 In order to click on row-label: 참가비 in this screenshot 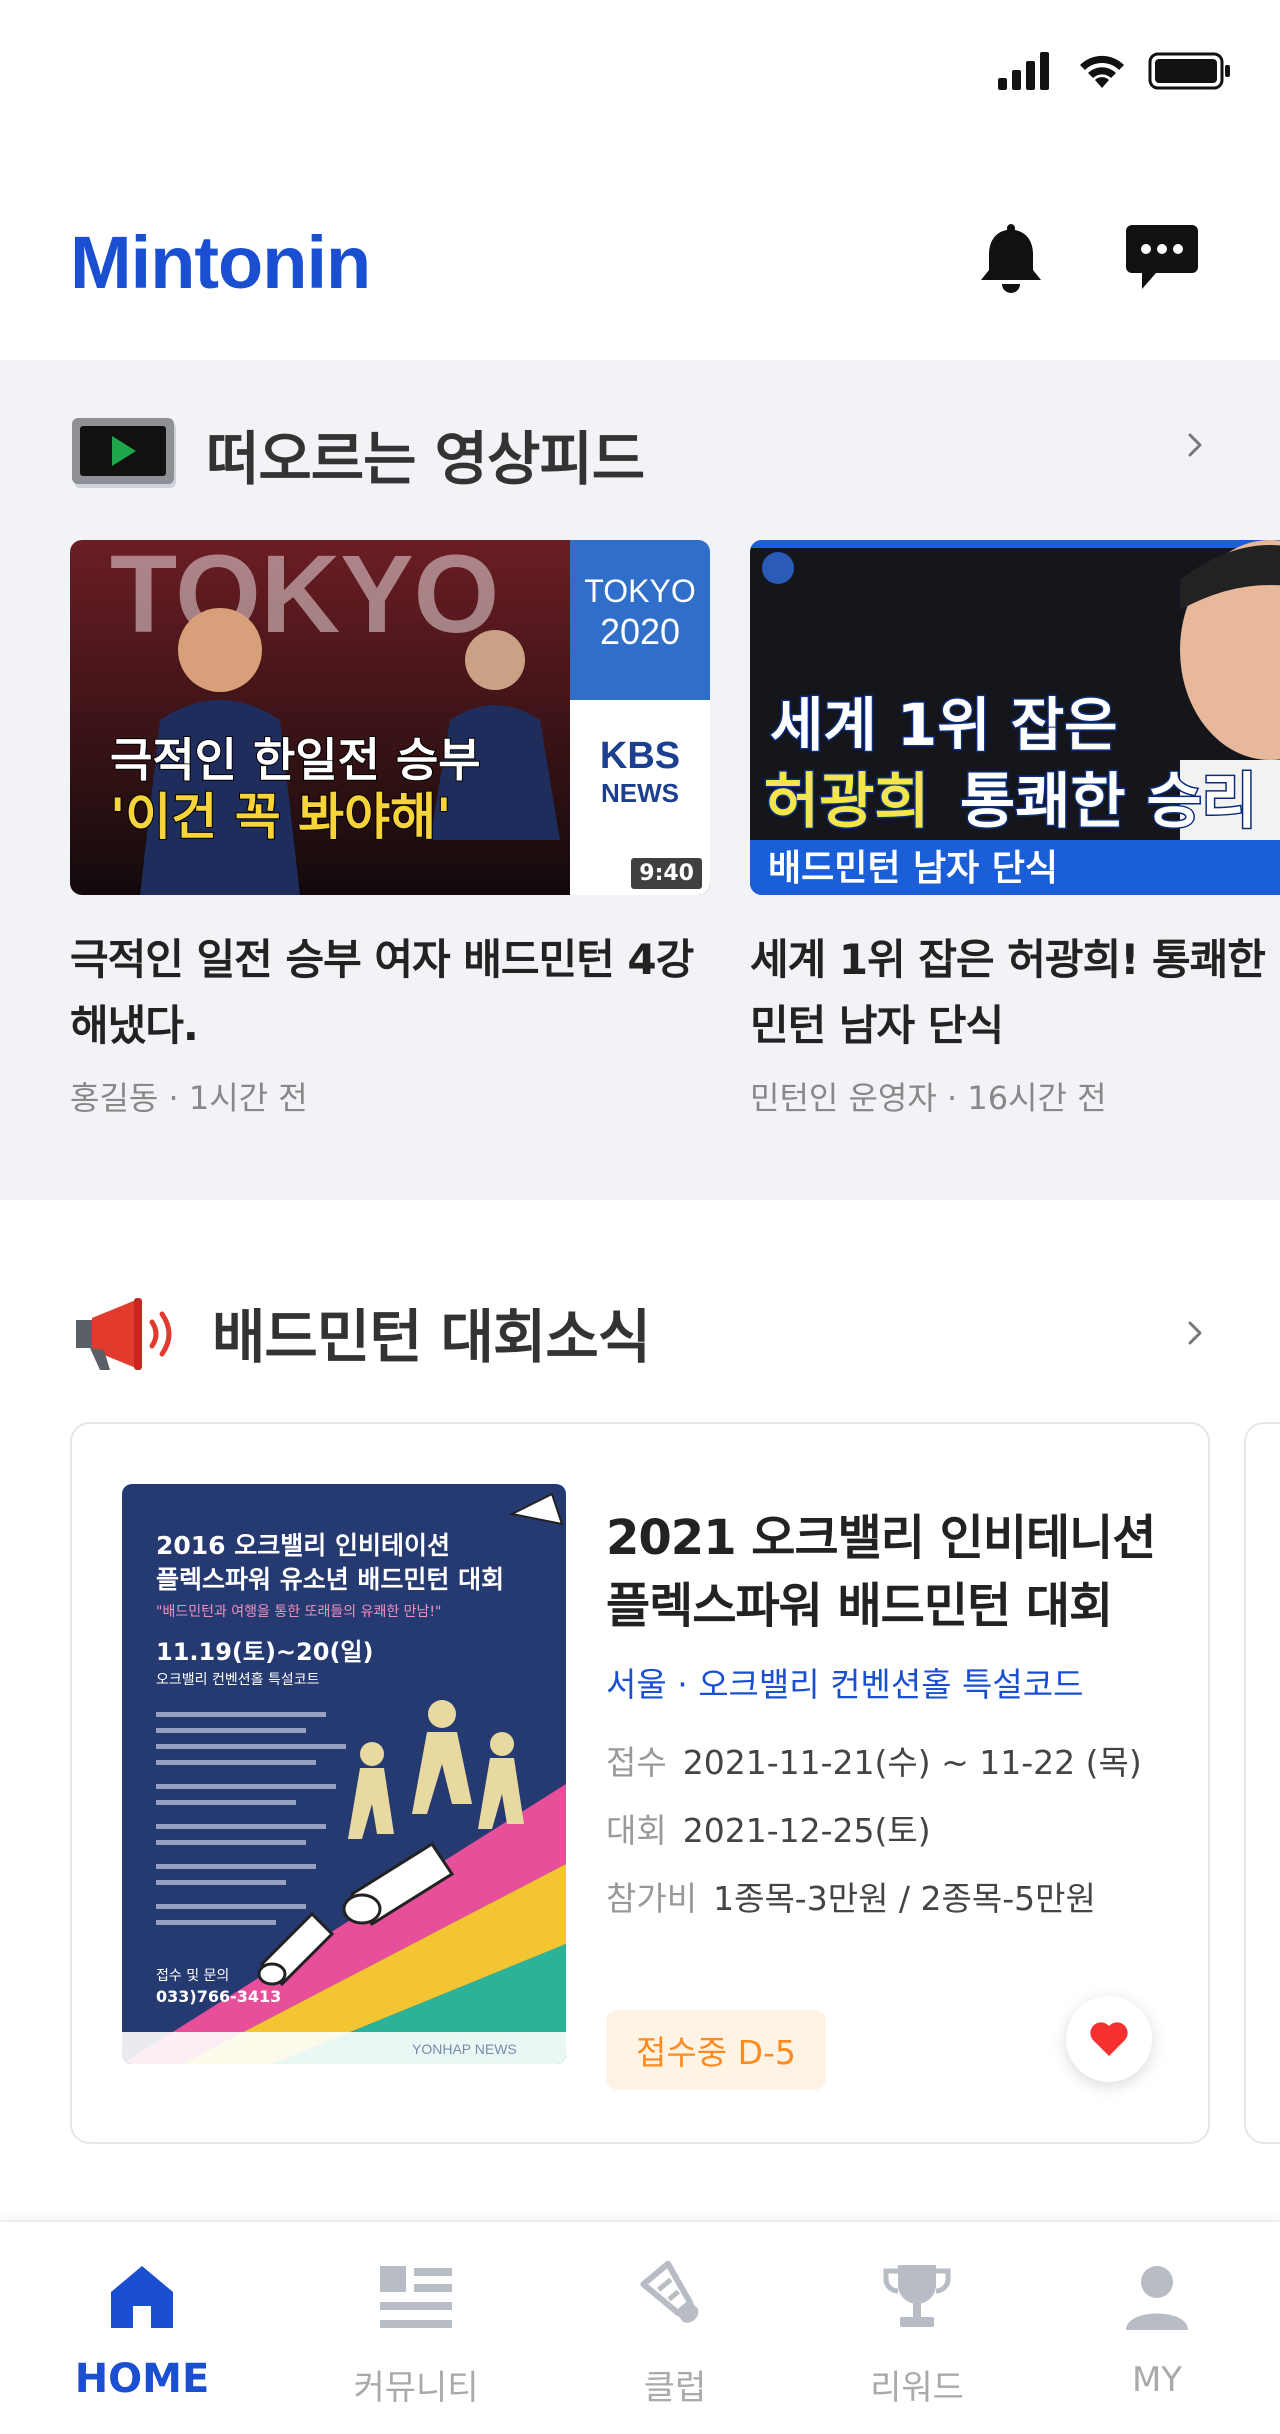, I will do `click(652, 1898)`.